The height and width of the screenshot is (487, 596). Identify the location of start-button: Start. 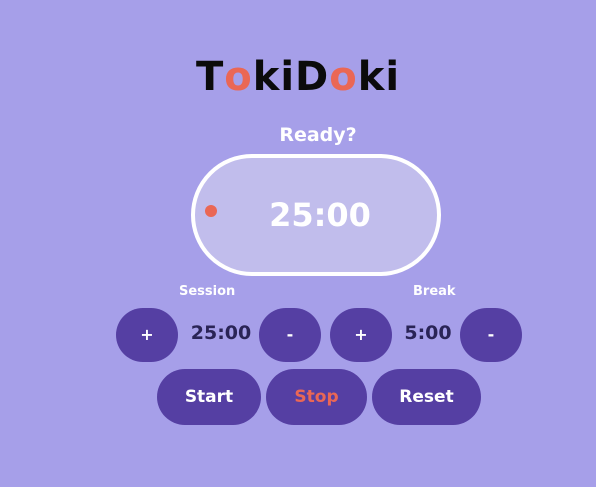
(209, 397).